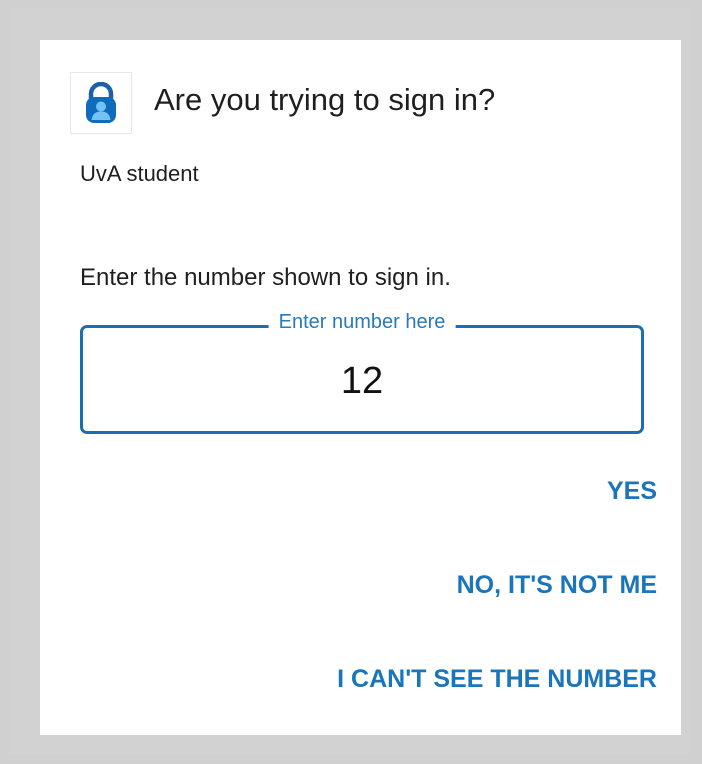 The image size is (702, 764). Describe the element at coordinates (362, 381) in the screenshot. I see `number-field-value: 12` at that location.